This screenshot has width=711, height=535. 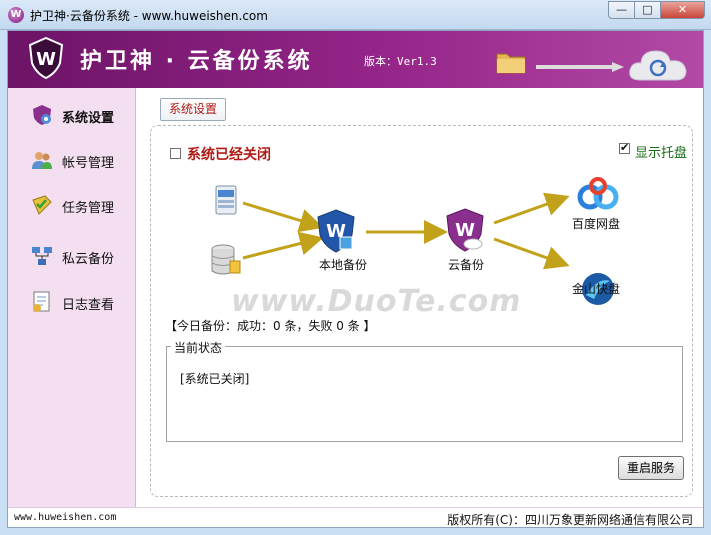 I want to click on tab-system-settings: 系统设置, so click(x=193, y=109).